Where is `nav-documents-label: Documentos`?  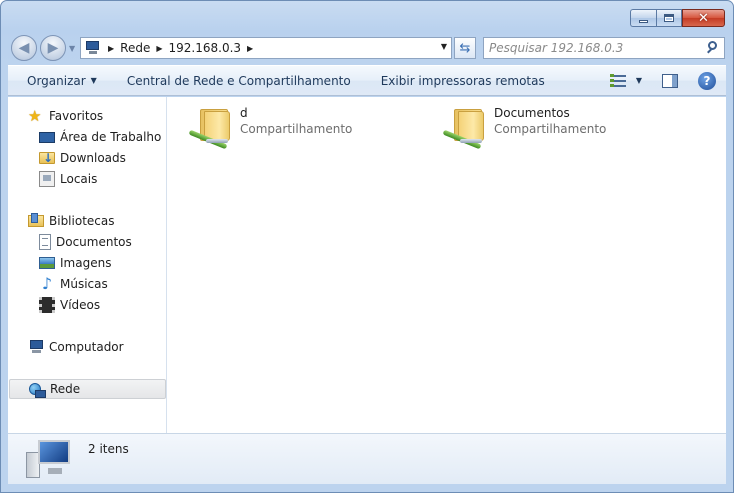 nav-documents-label: Documentos is located at coordinates (94, 242).